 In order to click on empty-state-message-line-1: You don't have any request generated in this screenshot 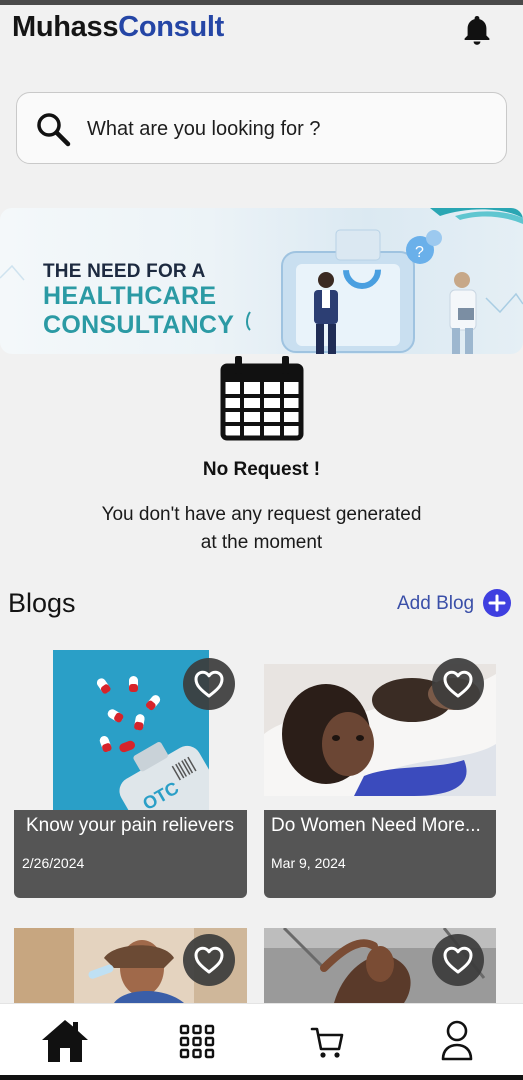, I will do `click(261, 514)`.